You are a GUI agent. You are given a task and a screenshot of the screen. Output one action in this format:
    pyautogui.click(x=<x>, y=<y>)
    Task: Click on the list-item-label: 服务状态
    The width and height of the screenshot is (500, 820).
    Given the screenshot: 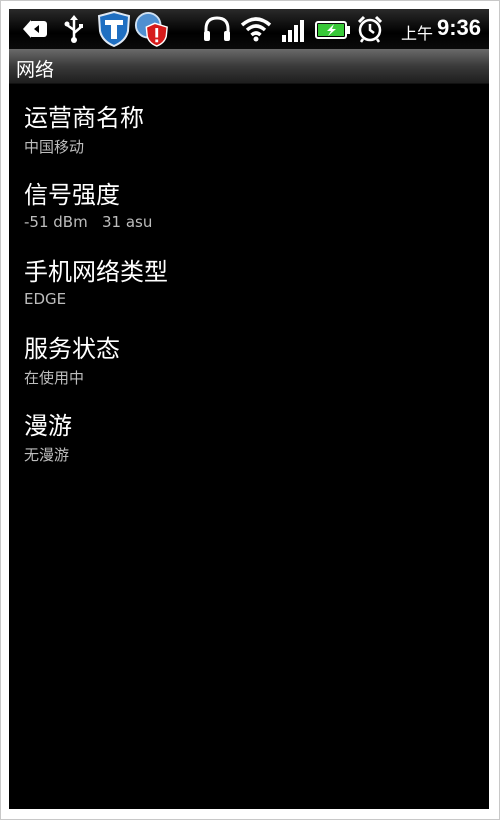 What is the action you would take?
    pyautogui.click(x=72, y=349)
    